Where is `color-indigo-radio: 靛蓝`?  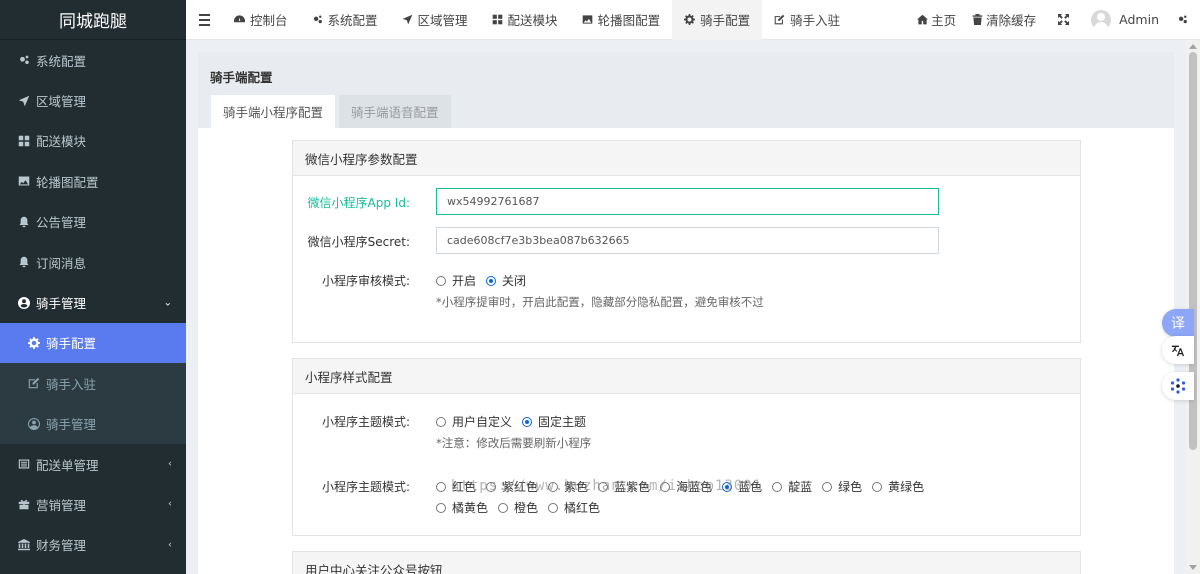
color-indigo-radio: 靛蓝 is located at coordinates (792, 486).